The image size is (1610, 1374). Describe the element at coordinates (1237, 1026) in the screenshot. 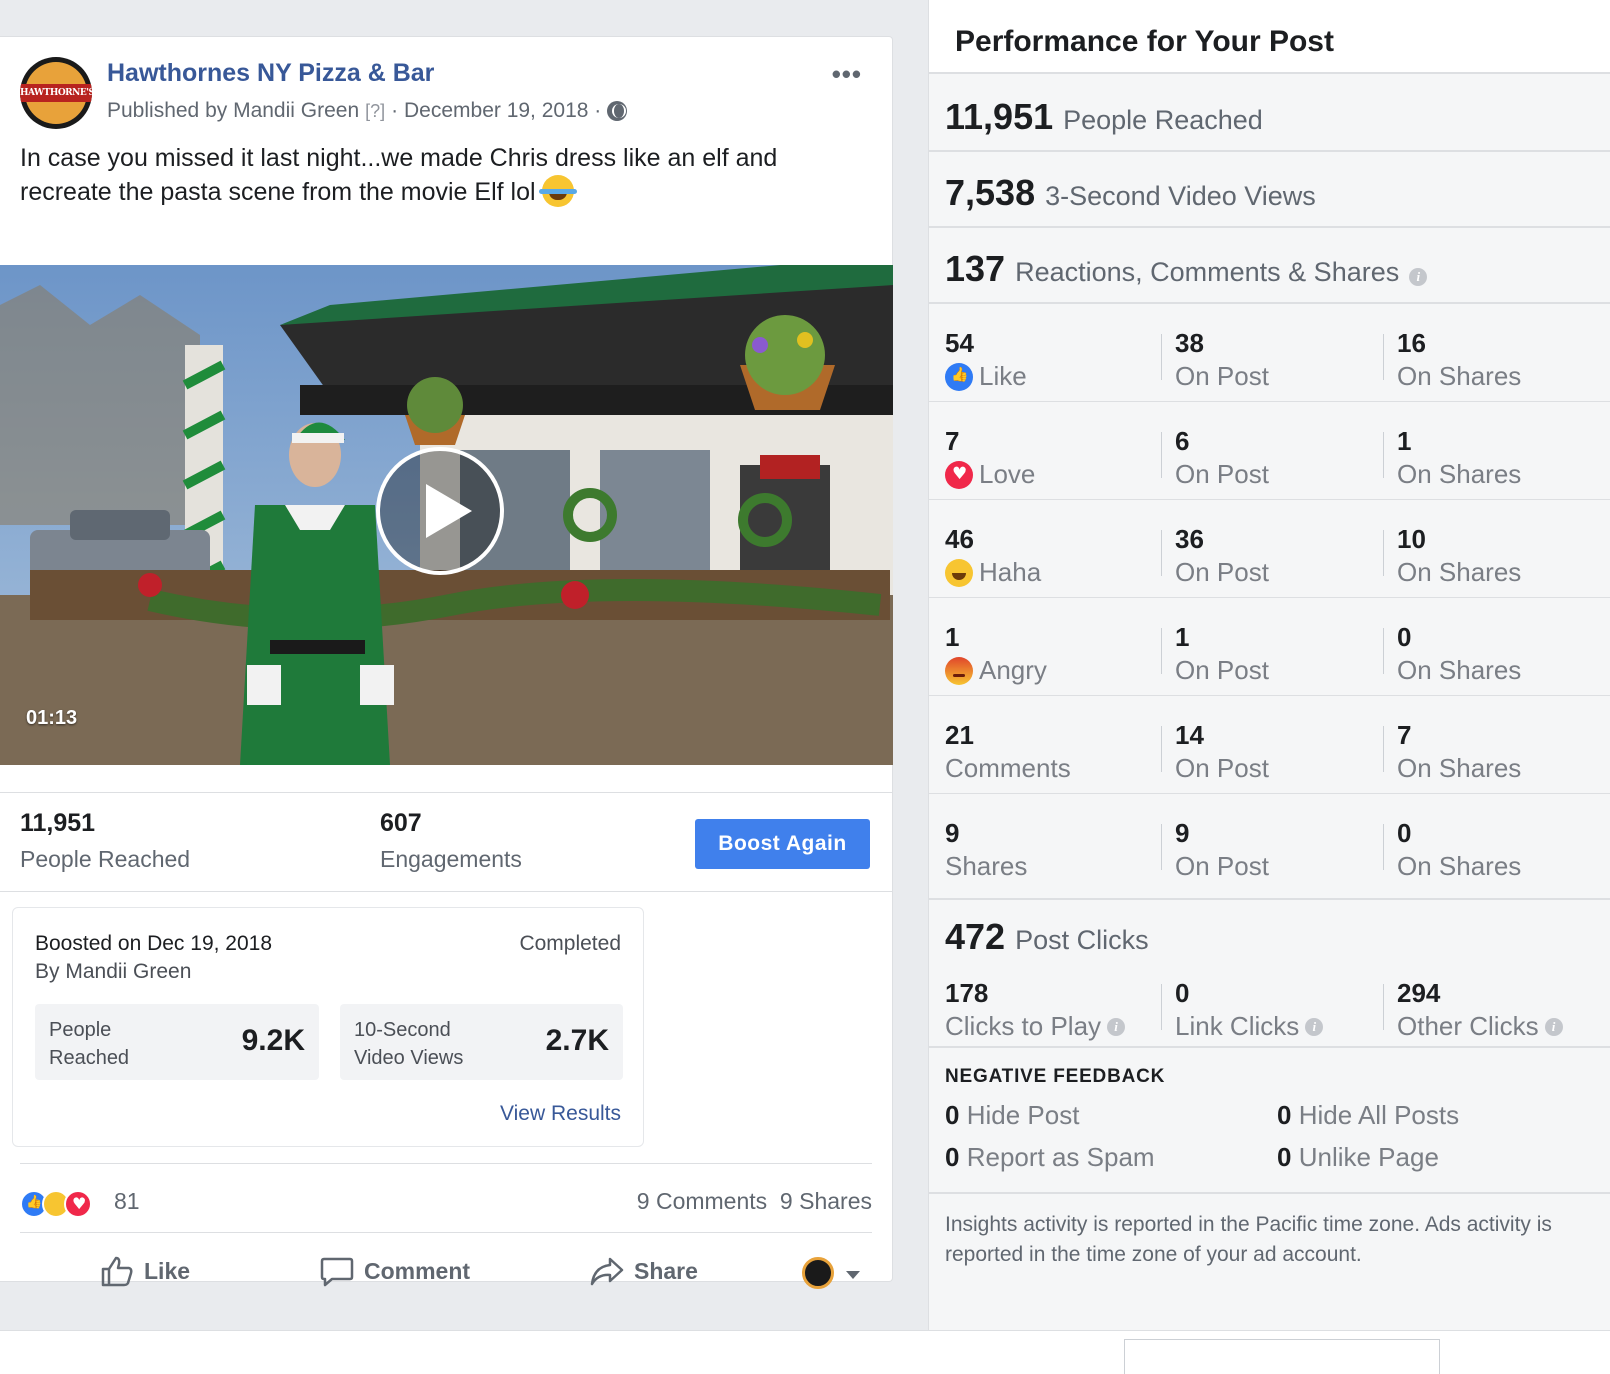

I see `link-clicks-label: Link Clicks` at that location.